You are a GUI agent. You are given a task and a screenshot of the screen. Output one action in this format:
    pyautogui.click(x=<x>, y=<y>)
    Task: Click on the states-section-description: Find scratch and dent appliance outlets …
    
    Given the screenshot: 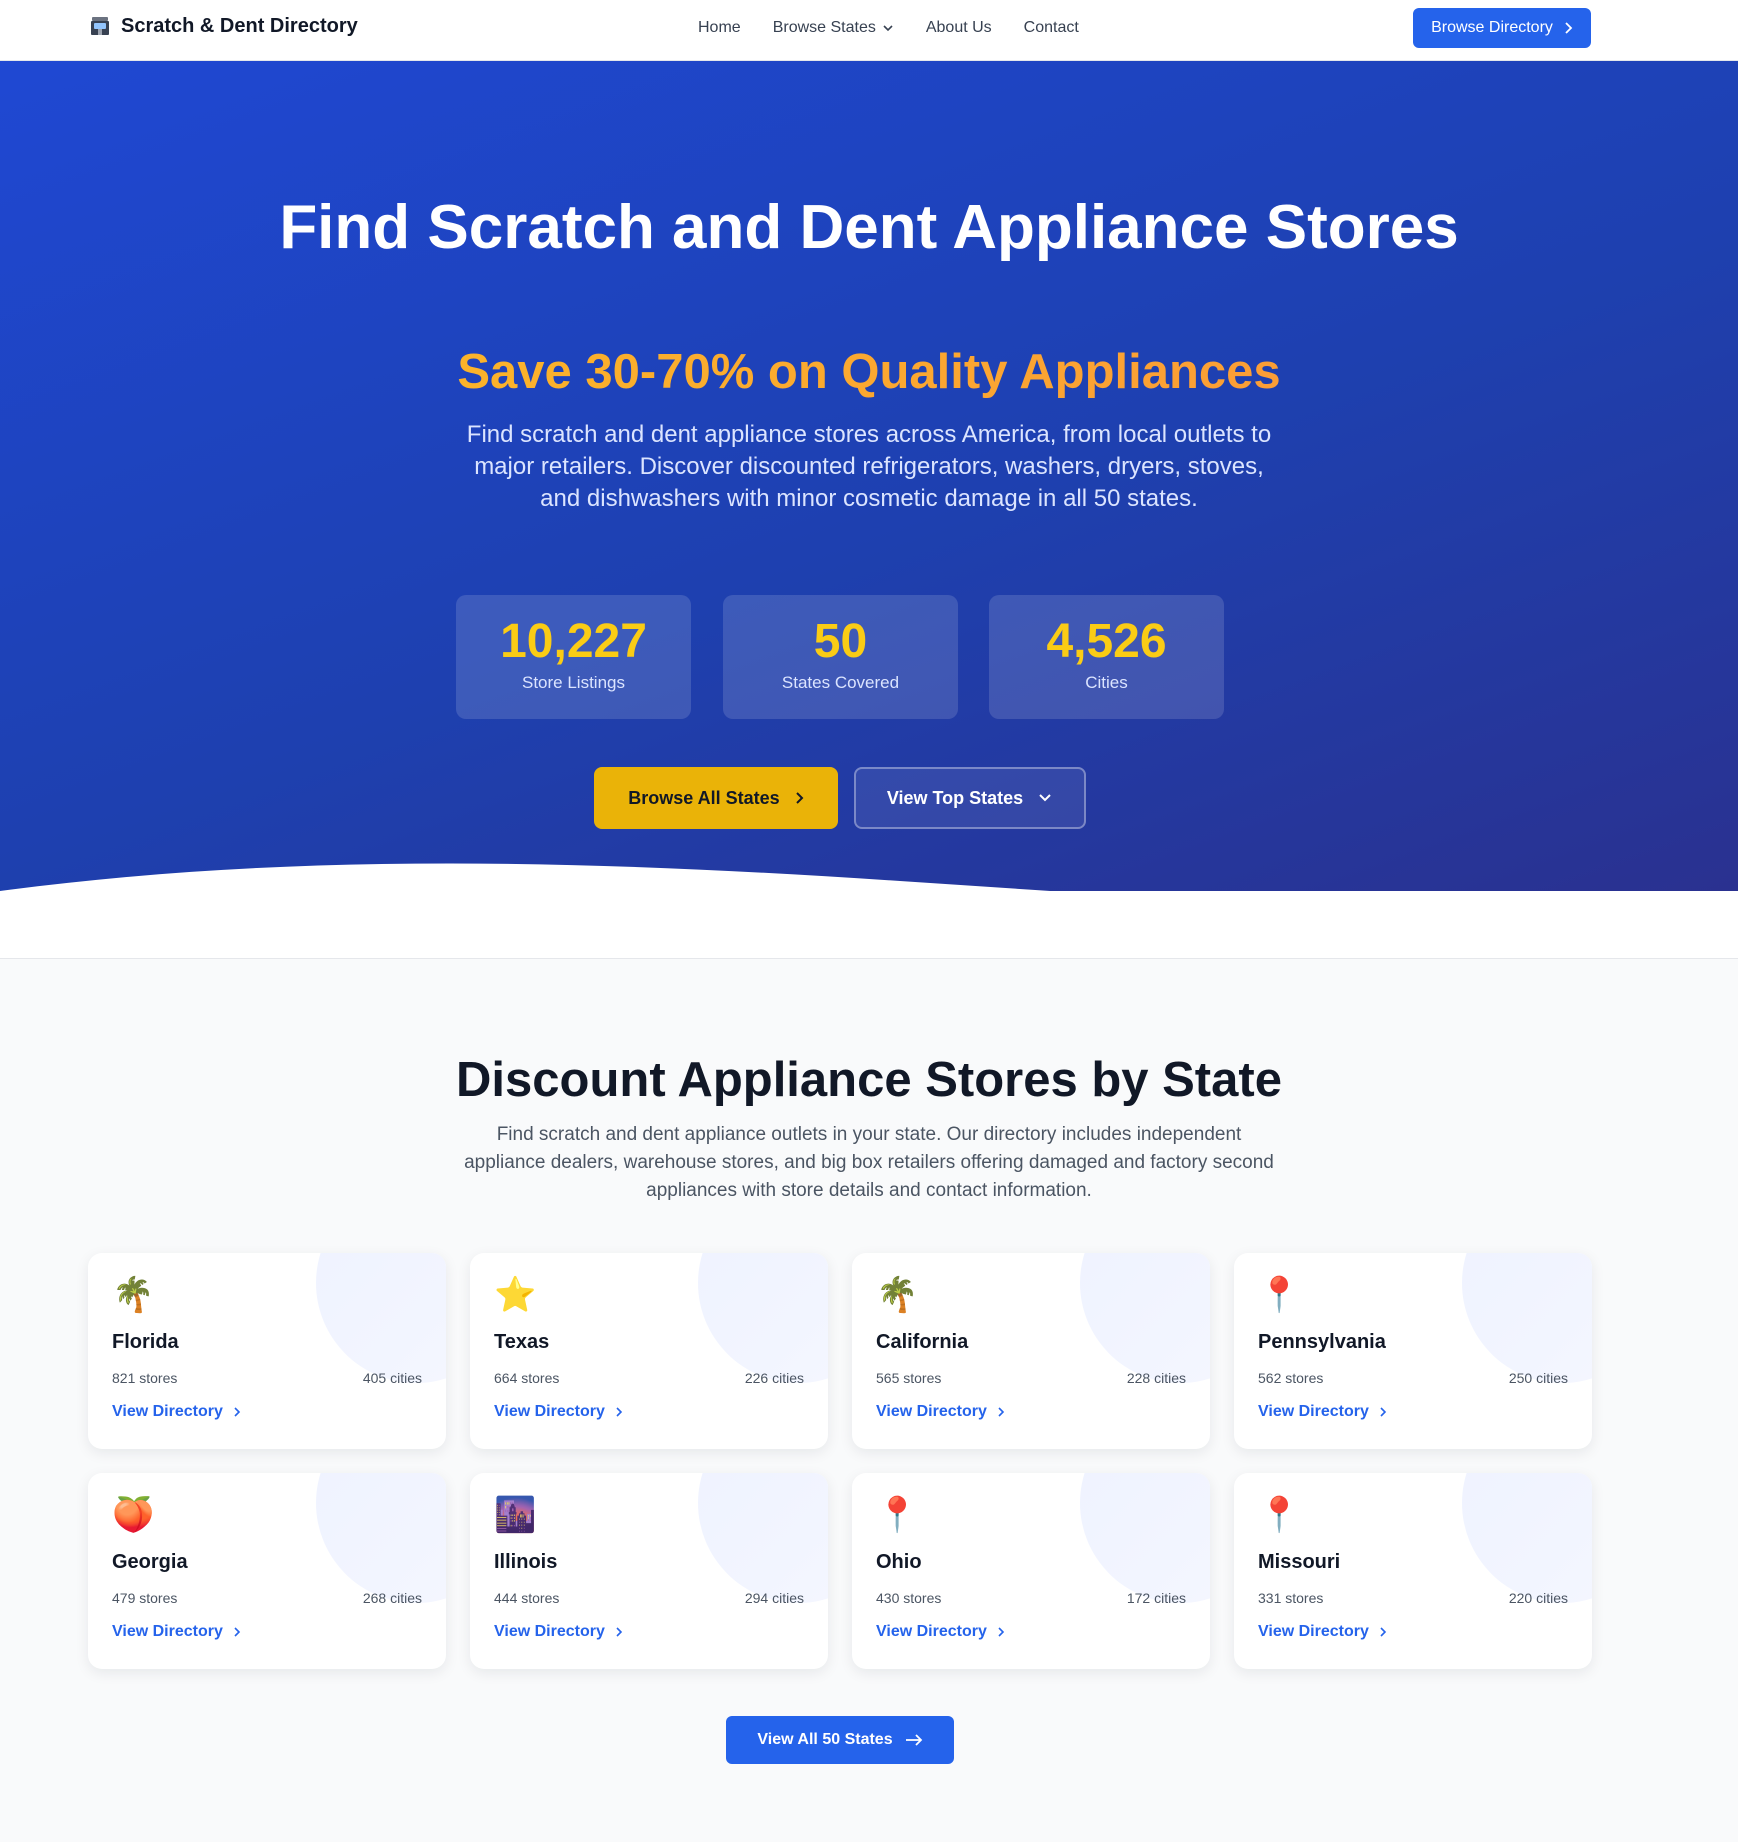 What is the action you would take?
    pyautogui.click(x=869, y=1162)
    